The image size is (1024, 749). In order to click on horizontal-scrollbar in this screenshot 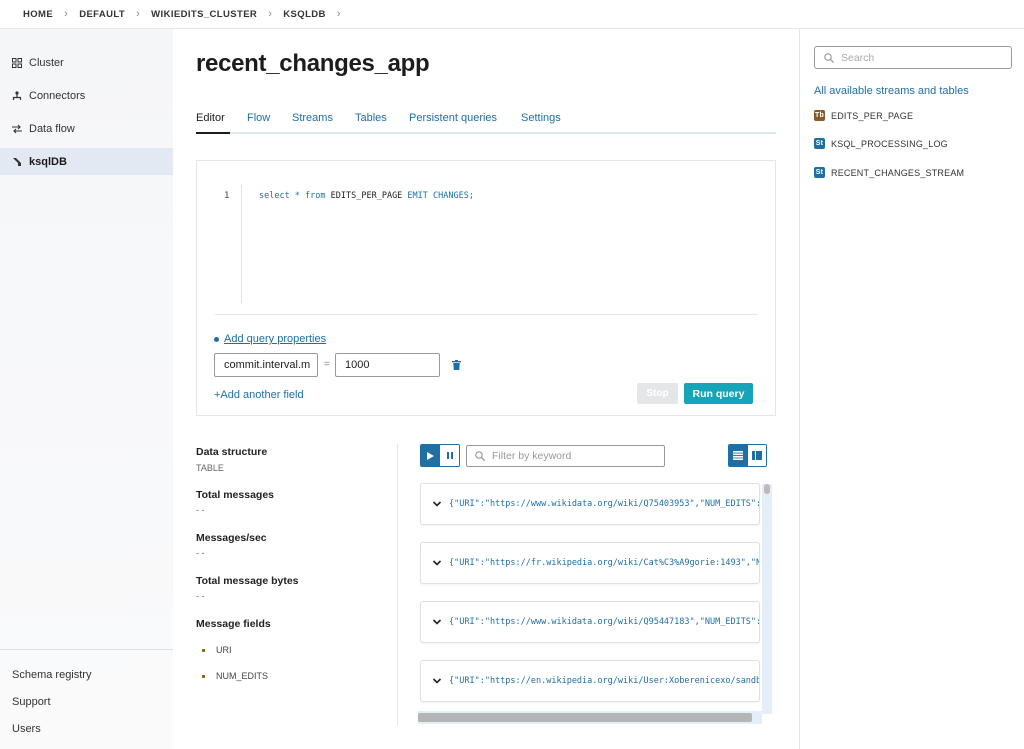, I will do `click(590, 717)`.